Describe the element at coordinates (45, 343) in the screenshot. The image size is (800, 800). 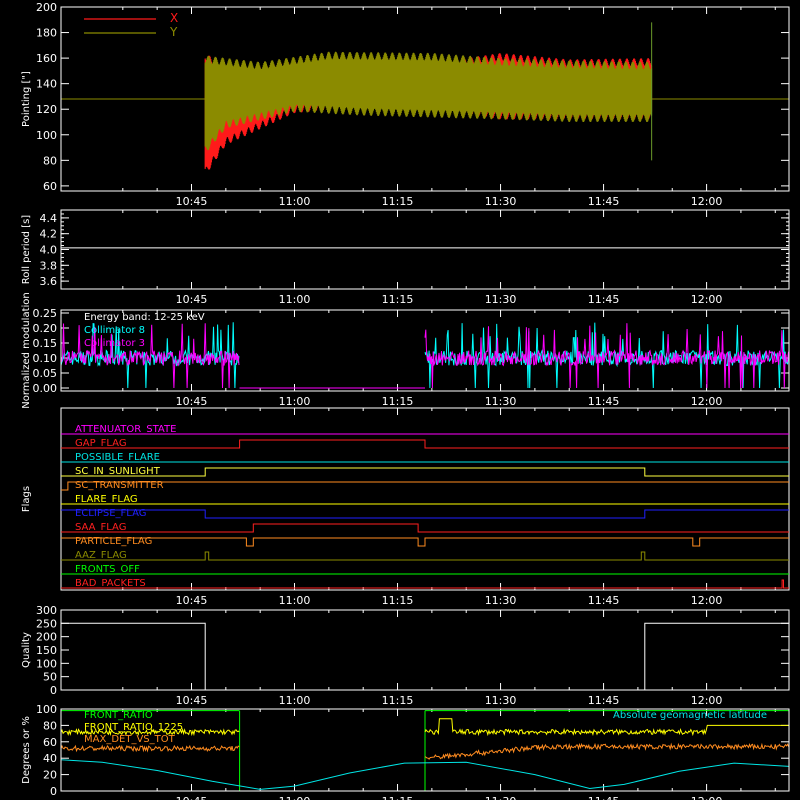
I see `y-tick-label: 0.15` at that location.